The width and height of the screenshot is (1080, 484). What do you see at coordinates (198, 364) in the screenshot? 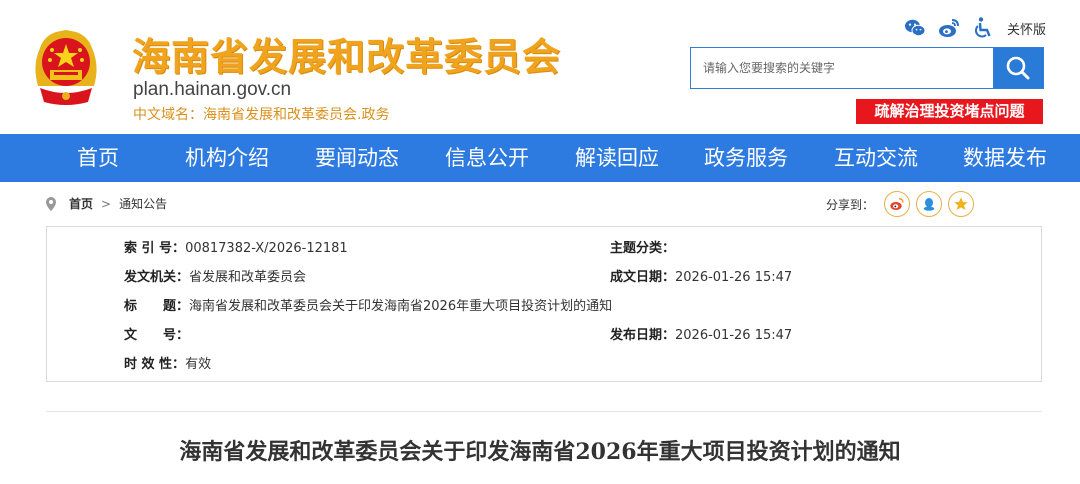
I see `meta-validity-value: 有效` at bounding box center [198, 364].